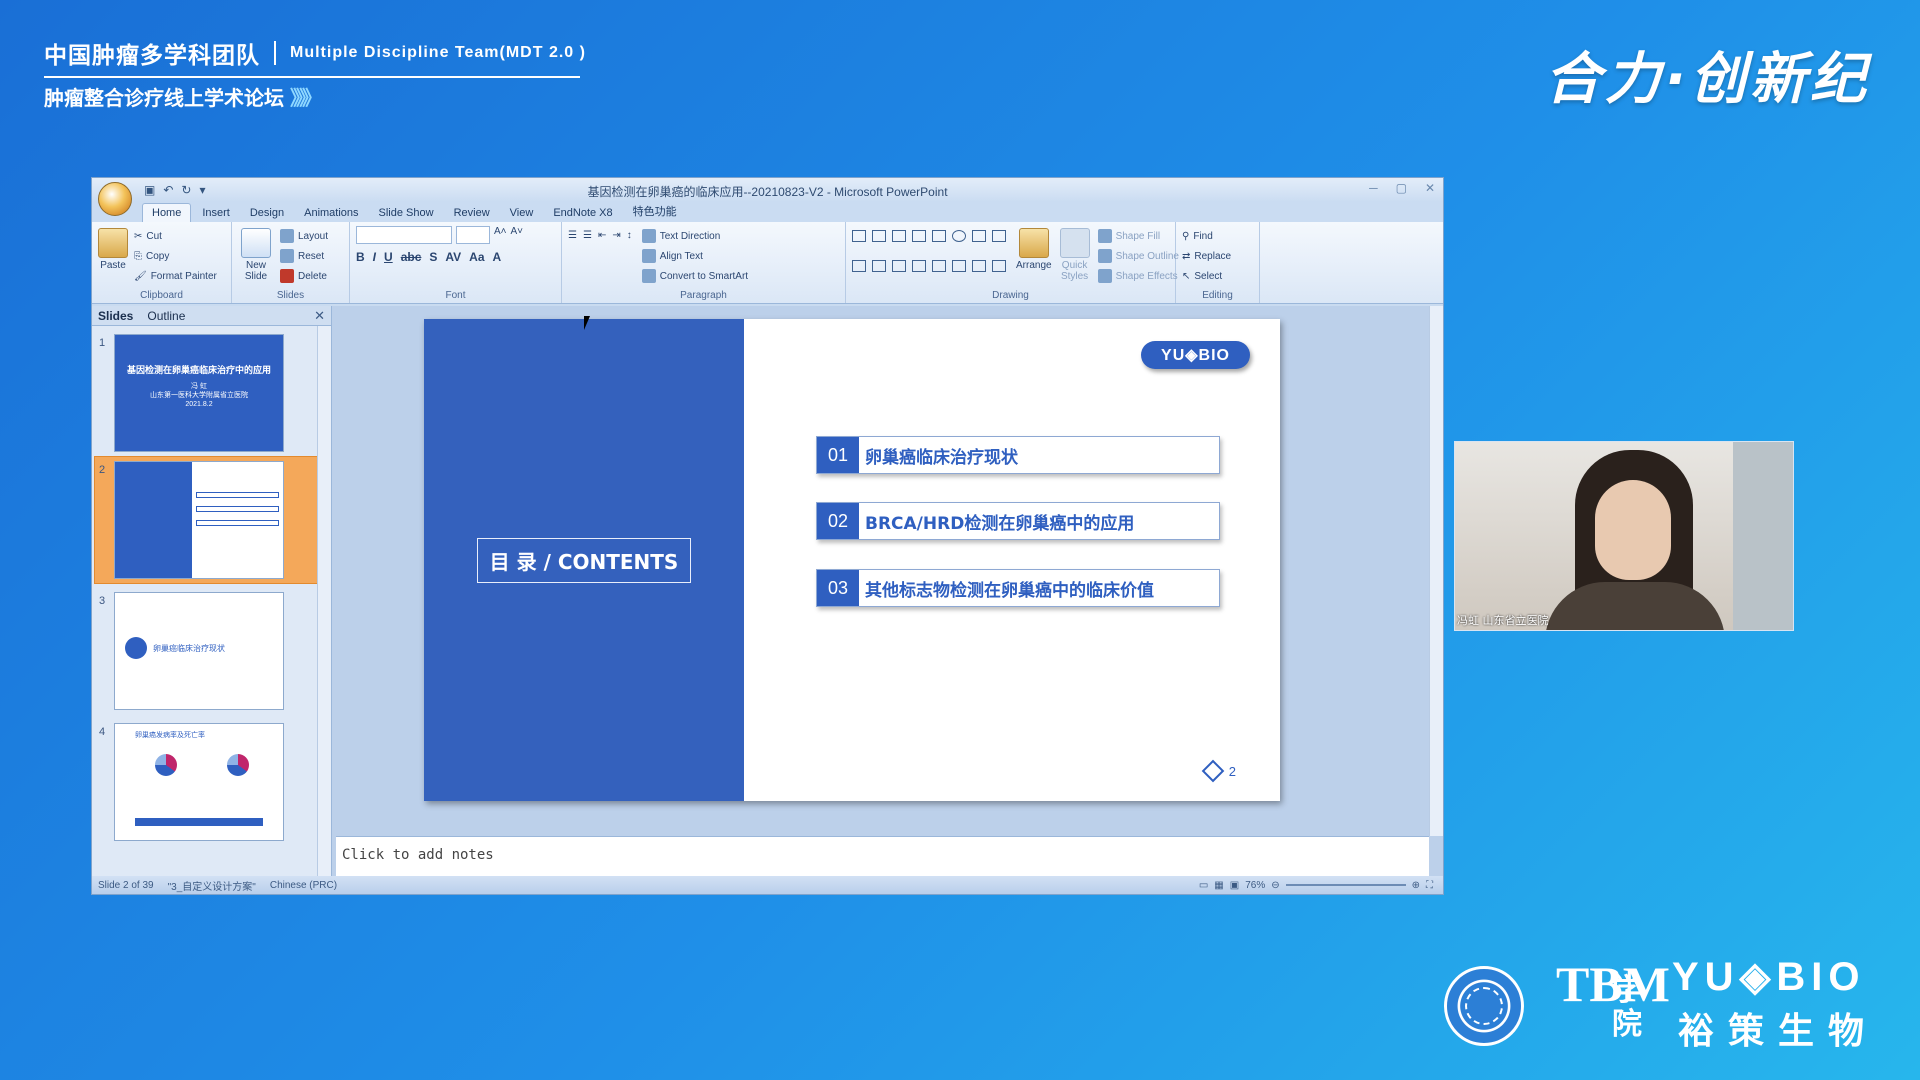 The image size is (1920, 1080). What do you see at coordinates (587, 258) in the screenshot?
I see `numbering-icon: ☰` at bounding box center [587, 258].